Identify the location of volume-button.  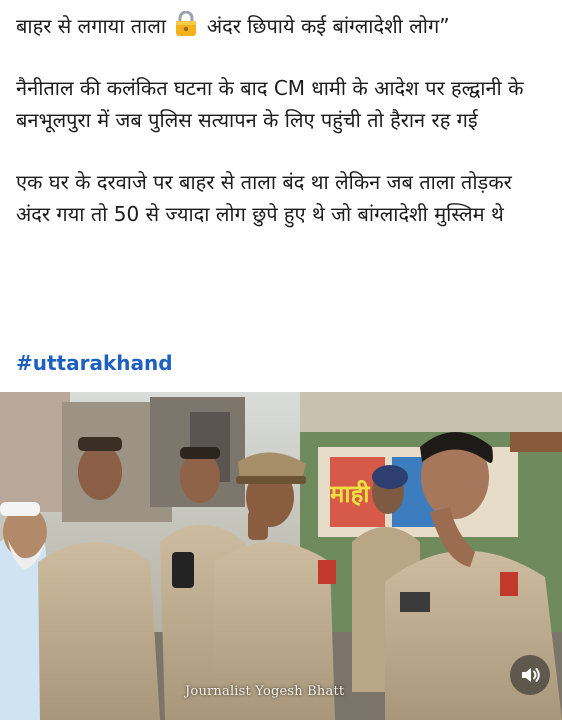
(530, 675).